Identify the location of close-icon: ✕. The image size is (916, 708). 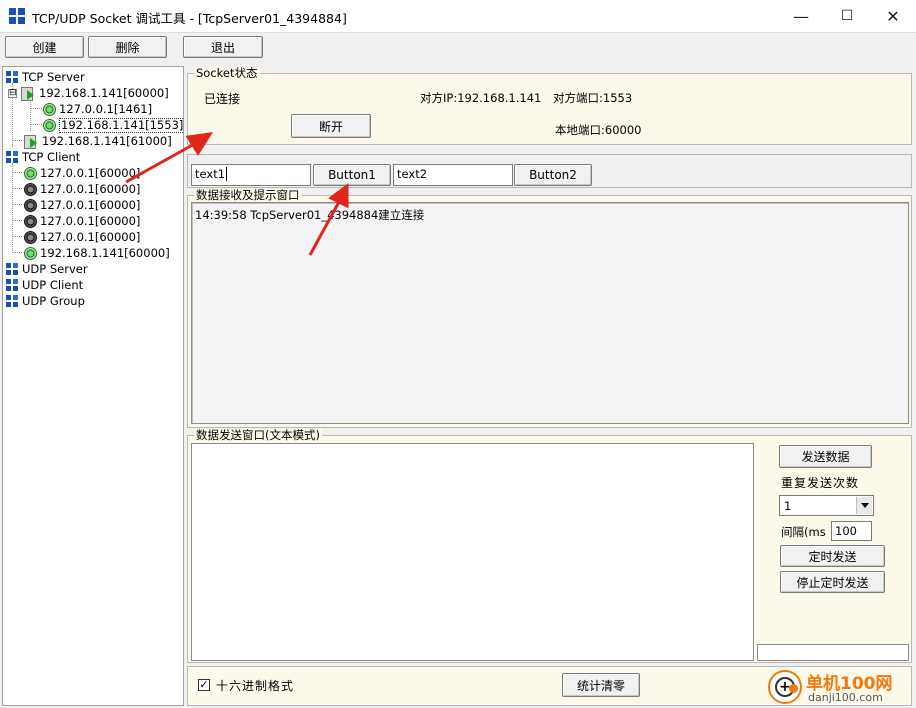
(893, 16).